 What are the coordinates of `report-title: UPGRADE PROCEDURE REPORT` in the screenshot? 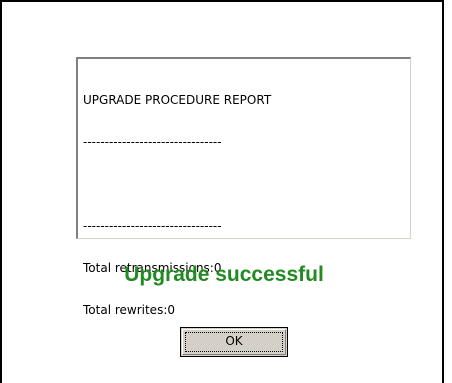 It's located at (177, 100).